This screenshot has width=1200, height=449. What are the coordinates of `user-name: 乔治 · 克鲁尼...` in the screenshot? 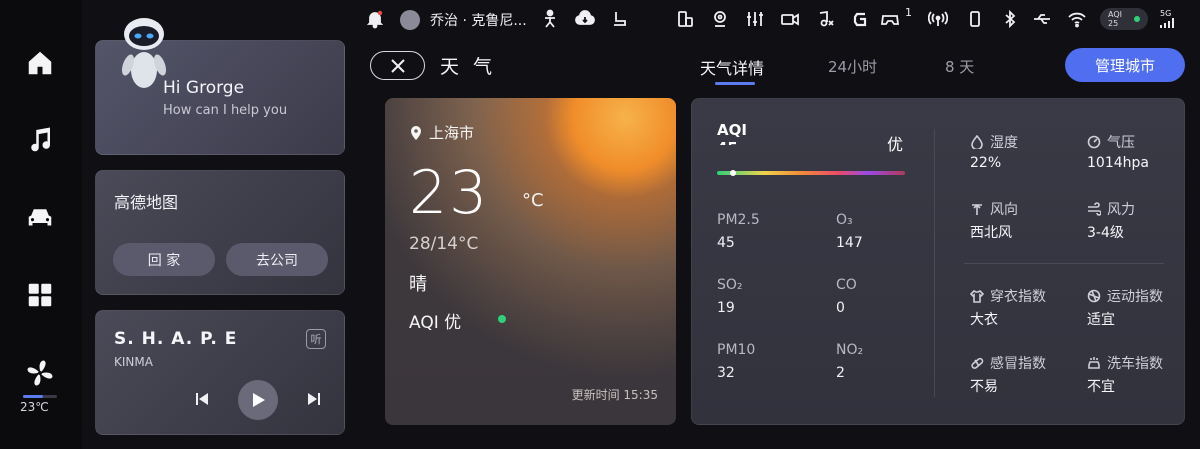 It's located at (478, 20).